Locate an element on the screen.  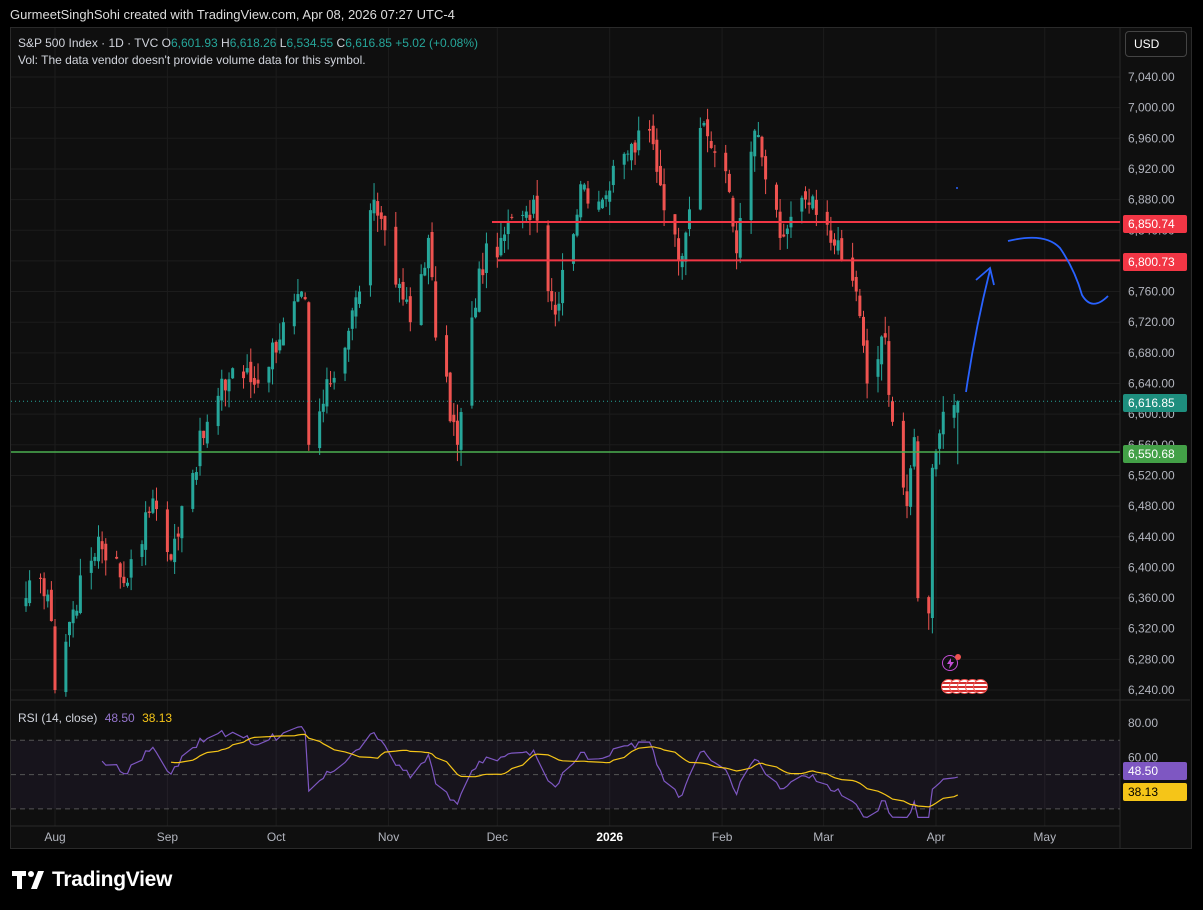
price-tick-label: 6,360.00 is located at coordinates (1151, 598).